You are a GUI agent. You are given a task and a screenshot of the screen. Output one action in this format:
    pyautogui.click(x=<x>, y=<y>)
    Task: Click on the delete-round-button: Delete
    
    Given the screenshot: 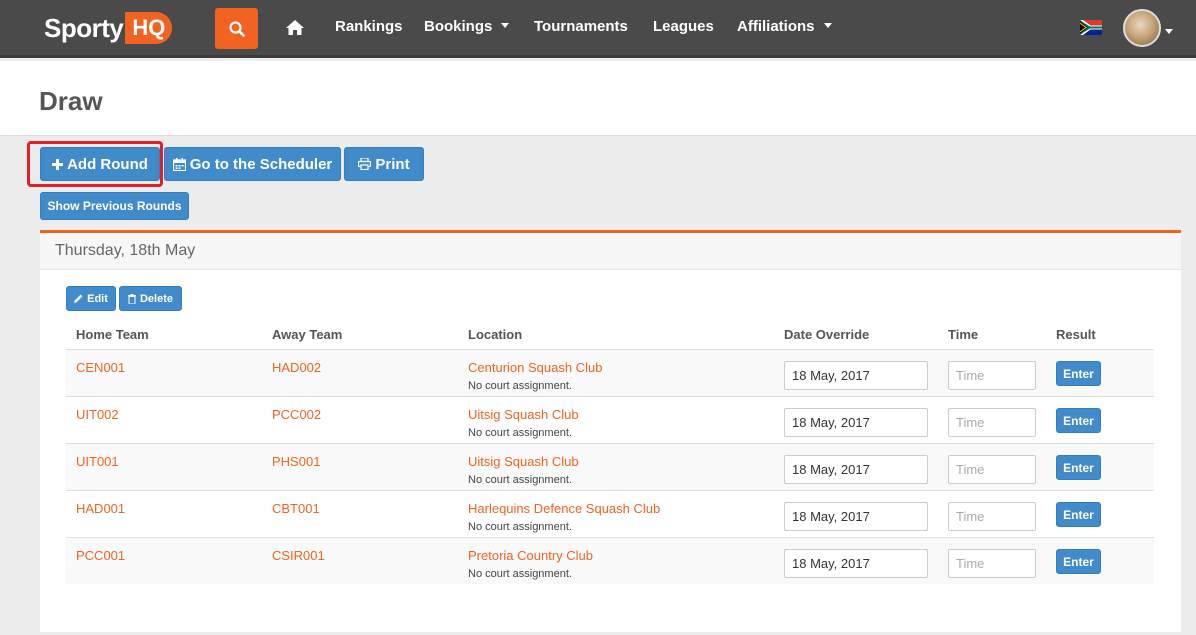 What is the action you would take?
    pyautogui.click(x=150, y=298)
    